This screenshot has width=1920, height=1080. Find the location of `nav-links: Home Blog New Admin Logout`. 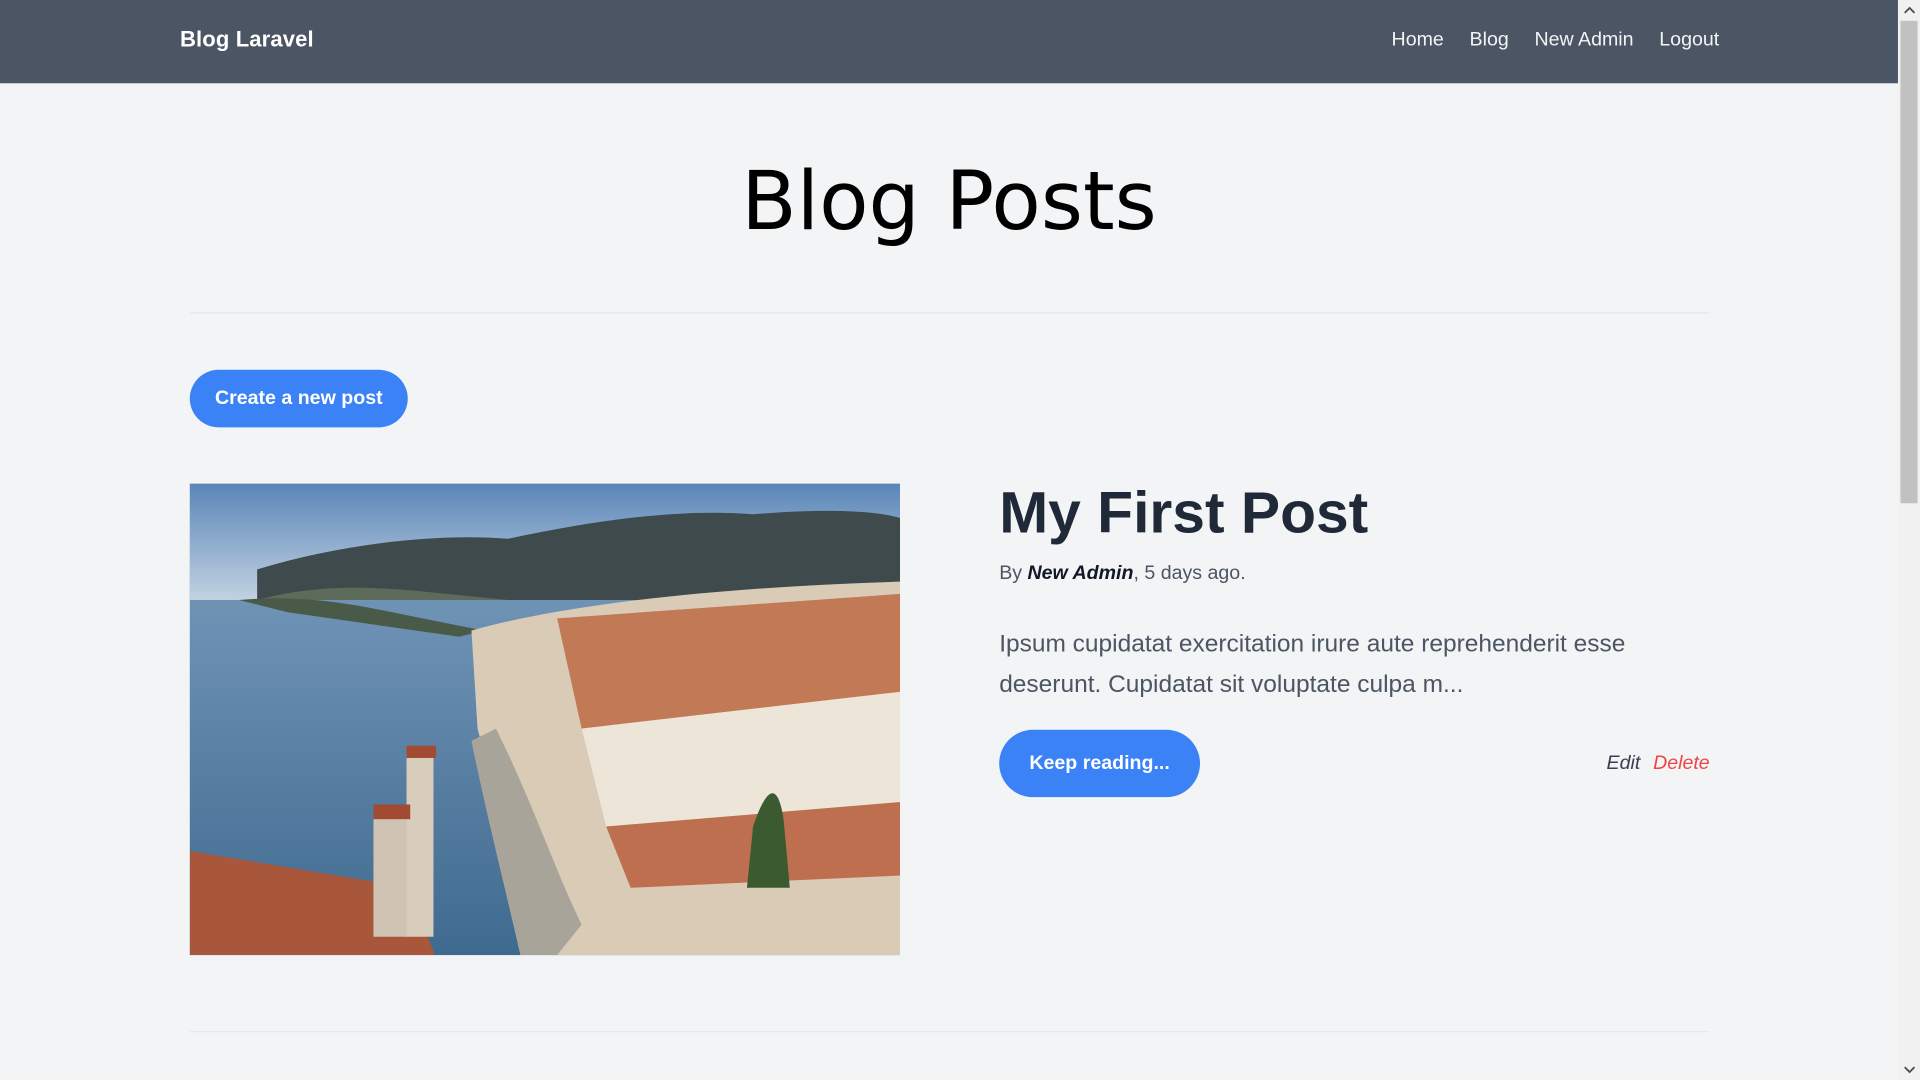

nav-links: Home Blog New Admin Logout is located at coordinates (1556, 40).